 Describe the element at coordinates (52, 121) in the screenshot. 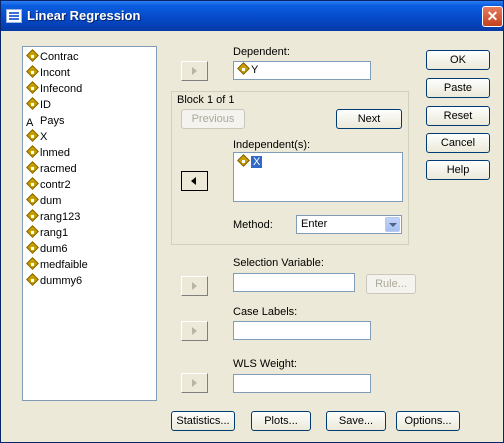

I see `variable-label: Pays` at that location.